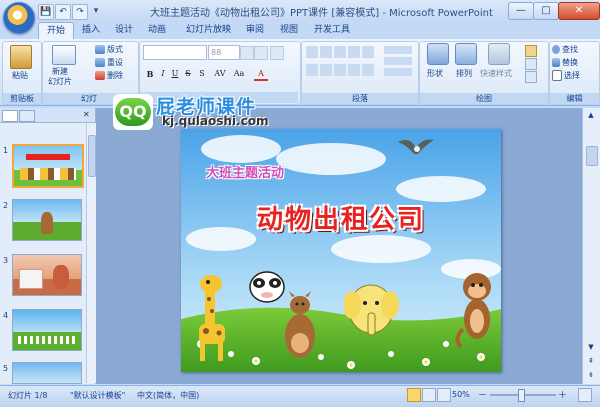 The image size is (600, 407). Describe the element at coordinates (124, 30) in the screenshot. I see `tab-design: 设计` at that location.